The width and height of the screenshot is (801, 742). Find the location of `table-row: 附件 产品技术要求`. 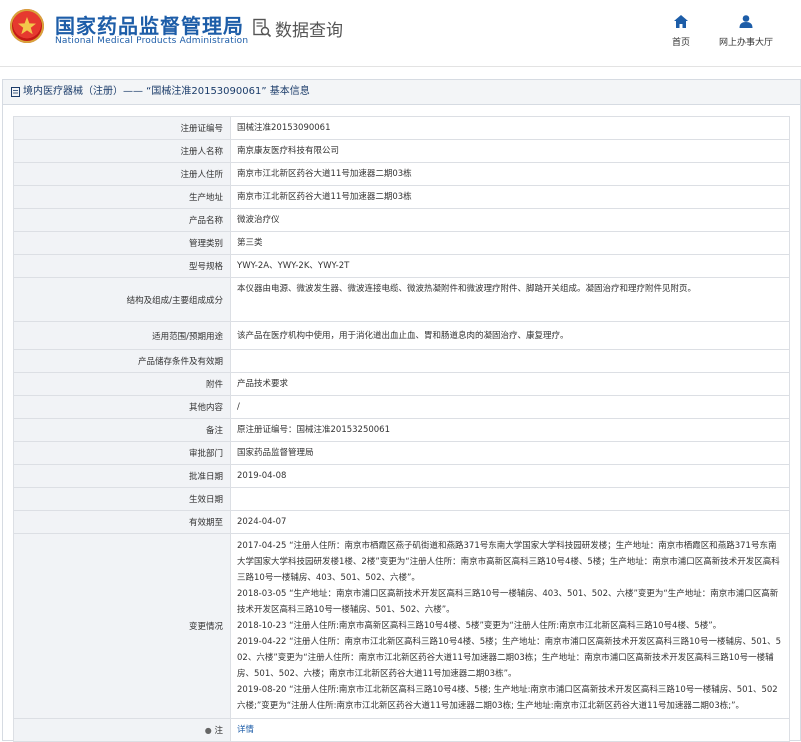

table-row: 附件 产品技术要求 is located at coordinates (401, 384).